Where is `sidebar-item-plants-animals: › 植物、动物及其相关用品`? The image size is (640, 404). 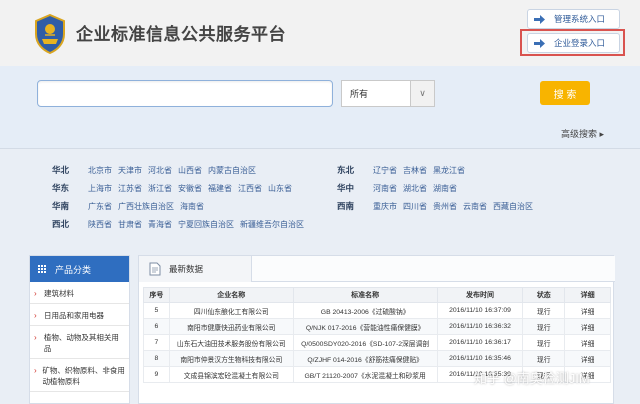 sidebar-item-plants-animals: › 植物、动物及其相关用品 is located at coordinates (79, 342).